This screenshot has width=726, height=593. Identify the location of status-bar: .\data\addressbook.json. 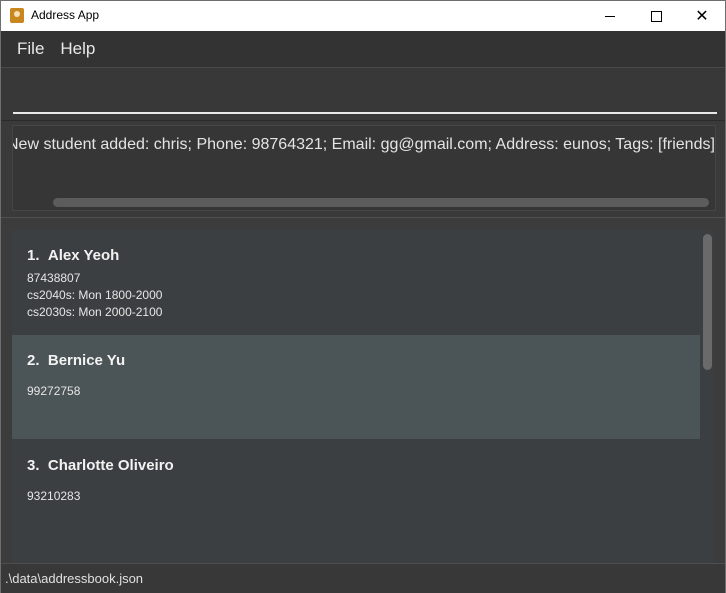
(363, 578).